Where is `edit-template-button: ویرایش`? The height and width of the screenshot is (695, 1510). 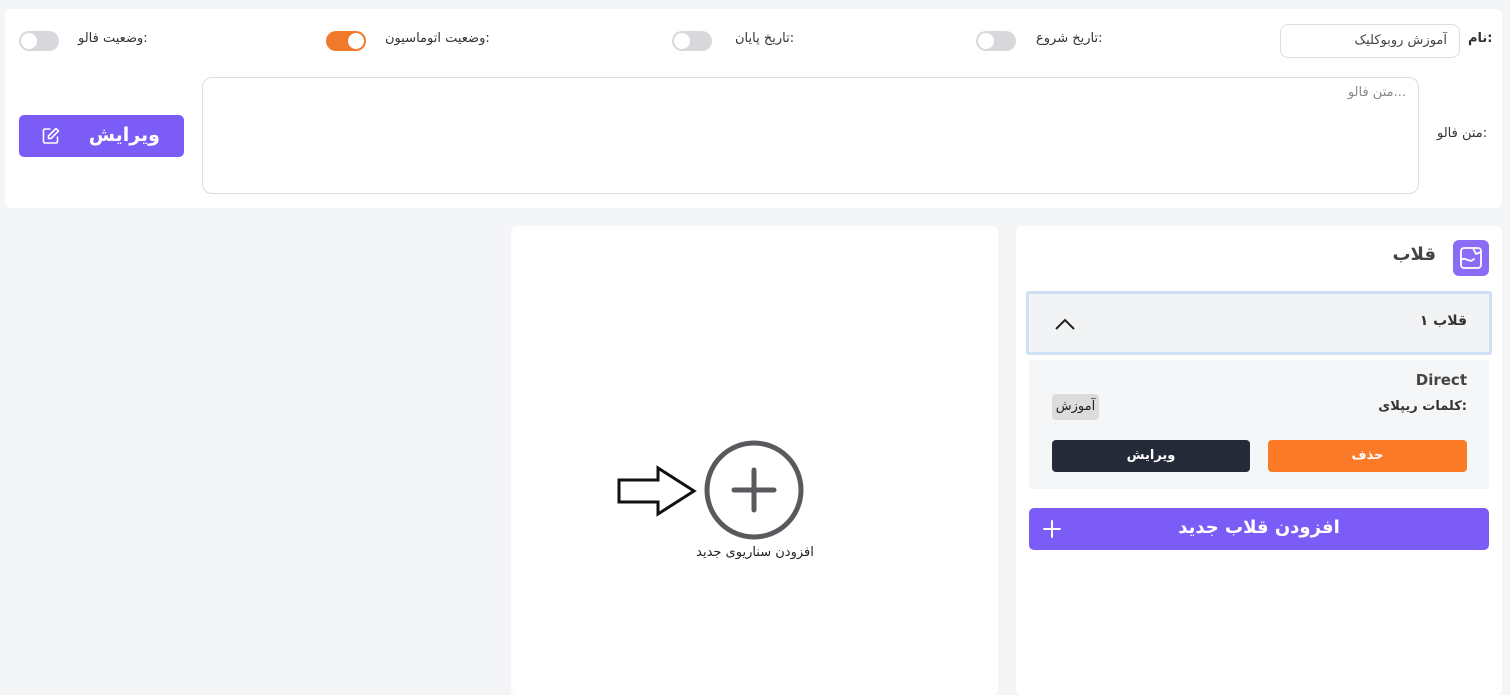 edit-template-button: ویرایش is located at coordinates (1151, 456).